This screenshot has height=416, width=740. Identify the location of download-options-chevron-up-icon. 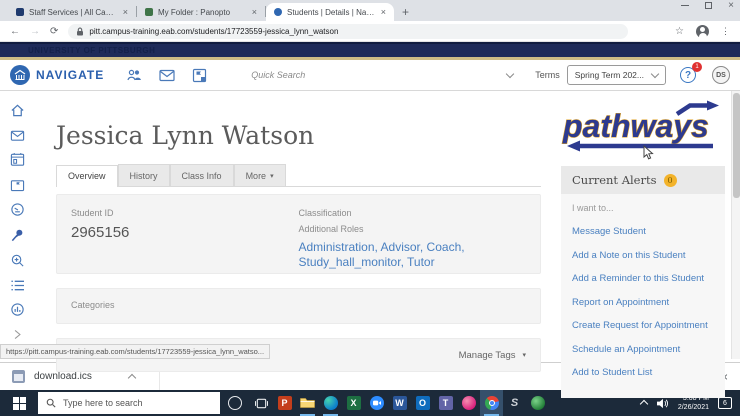
(132, 377).